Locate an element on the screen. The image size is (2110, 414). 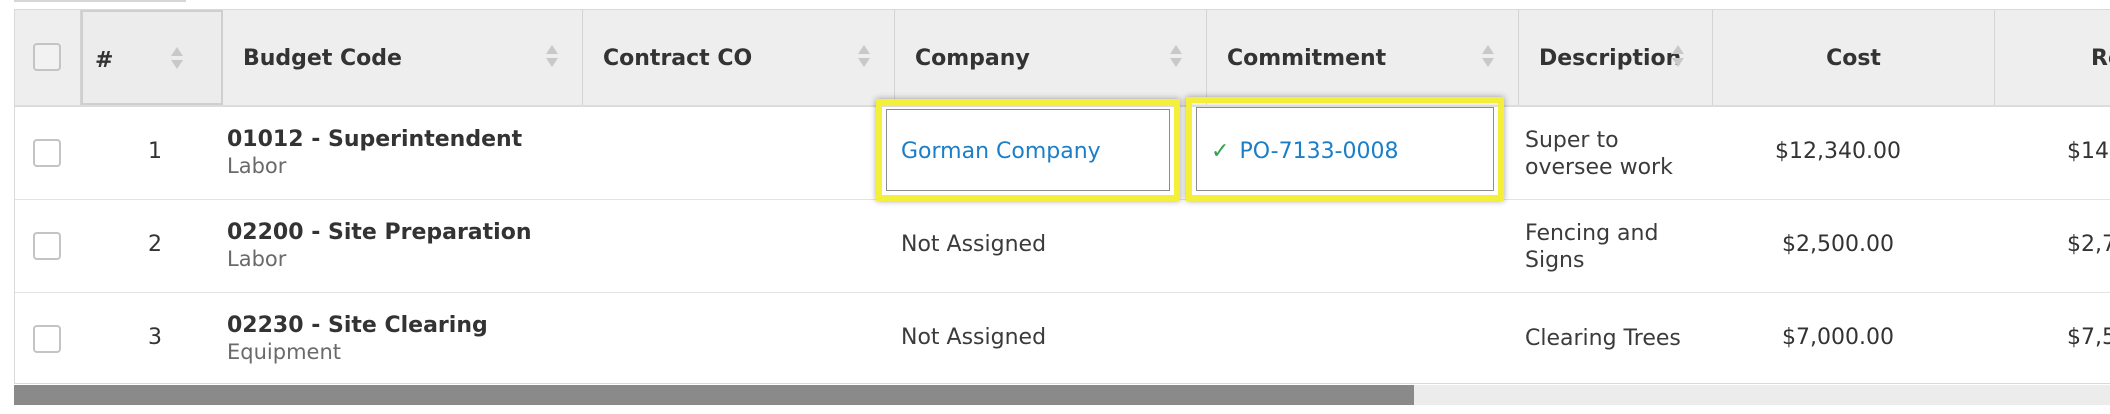
header-cost-label: Cost is located at coordinates (1853, 58).